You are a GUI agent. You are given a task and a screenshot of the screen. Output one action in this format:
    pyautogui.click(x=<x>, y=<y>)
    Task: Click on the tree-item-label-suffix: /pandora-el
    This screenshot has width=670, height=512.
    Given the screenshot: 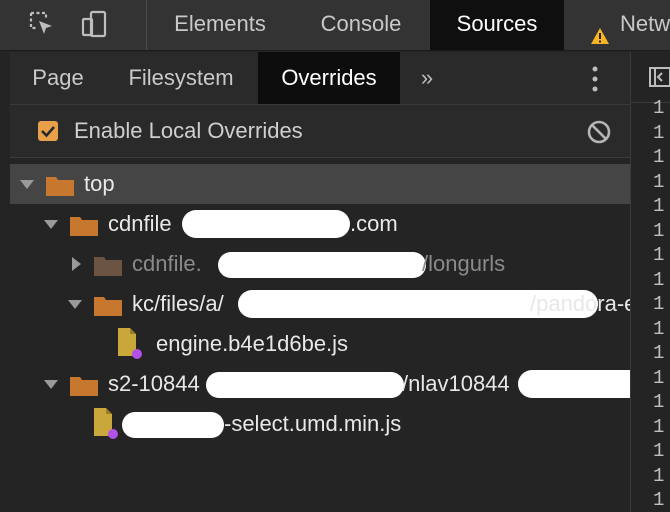 What is the action you would take?
    pyautogui.click(x=580, y=303)
    